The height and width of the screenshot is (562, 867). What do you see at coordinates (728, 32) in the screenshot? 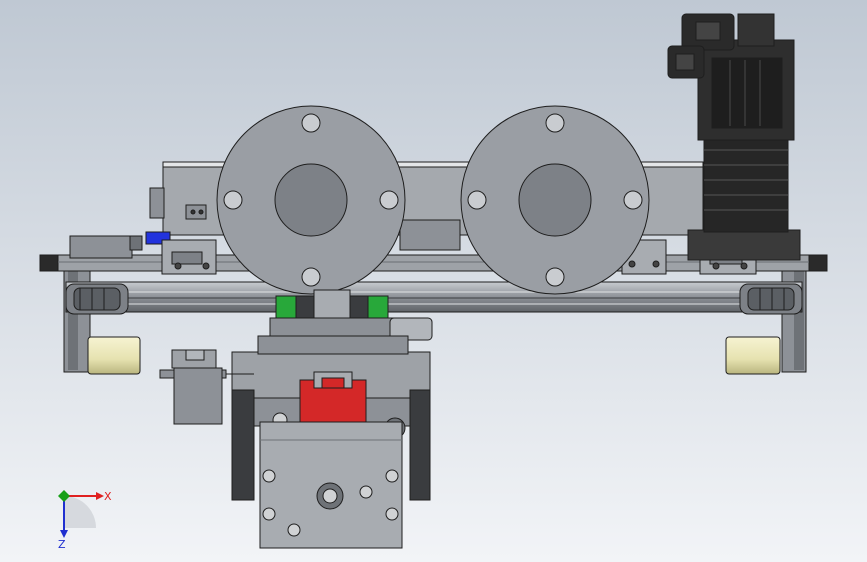
I see `motor-connector-top` at bounding box center [728, 32].